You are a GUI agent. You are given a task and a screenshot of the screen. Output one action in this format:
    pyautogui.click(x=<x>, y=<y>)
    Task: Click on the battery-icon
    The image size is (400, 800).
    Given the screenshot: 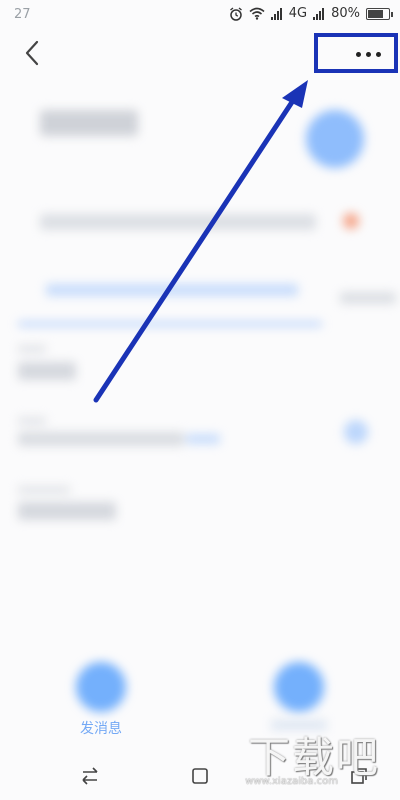 What is the action you would take?
    pyautogui.click(x=379, y=13)
    